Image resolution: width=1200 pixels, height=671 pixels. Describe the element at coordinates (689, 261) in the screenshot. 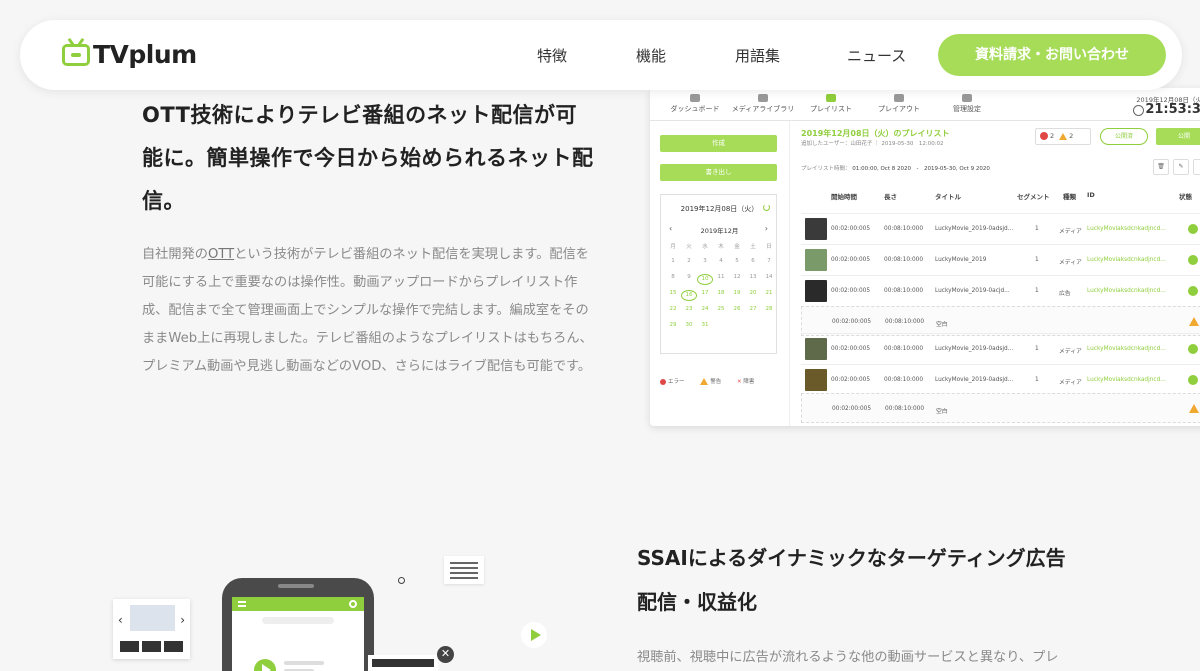

I see `calendar-day: 2` at that location.